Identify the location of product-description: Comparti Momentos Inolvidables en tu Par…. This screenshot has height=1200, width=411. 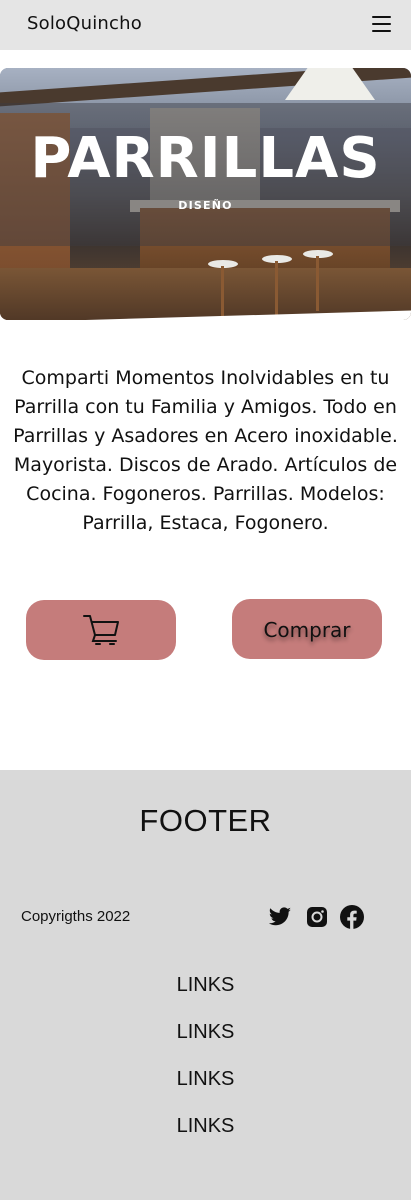
(205, 450).